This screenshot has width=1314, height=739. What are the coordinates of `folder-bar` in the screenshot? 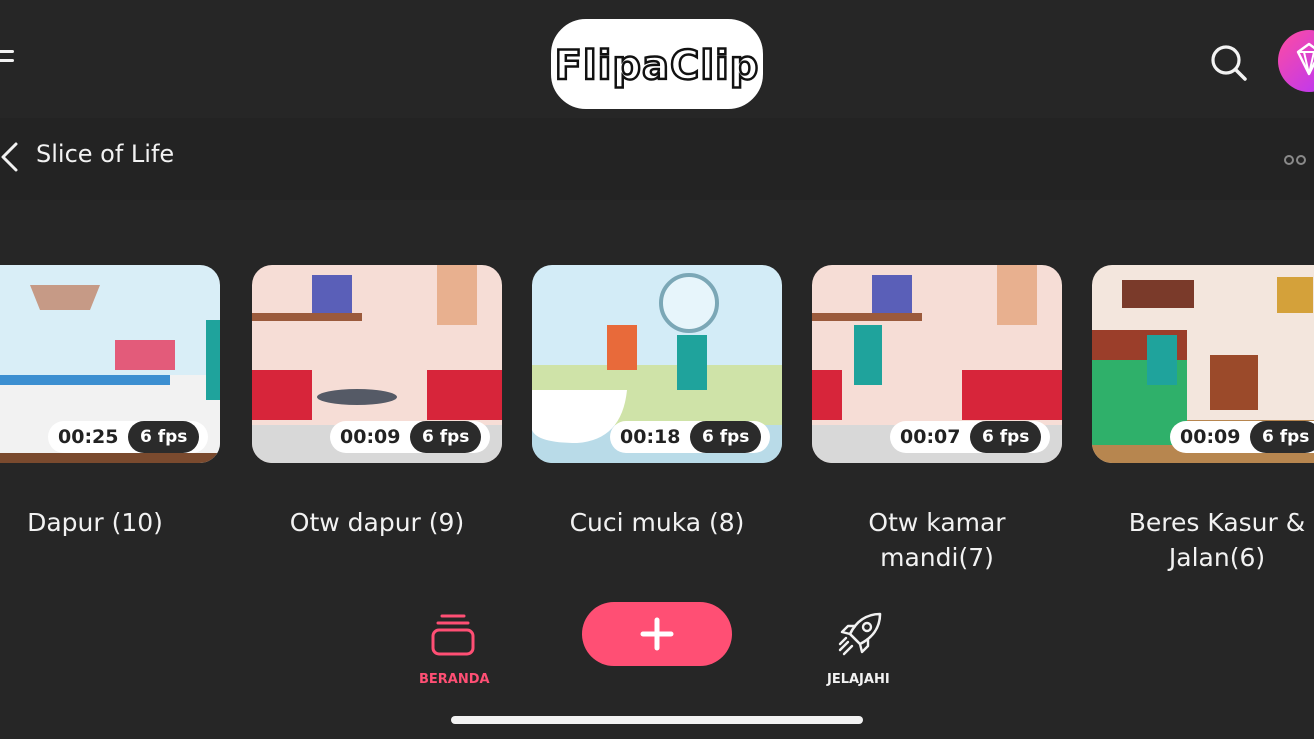 It's located at (657, 159).